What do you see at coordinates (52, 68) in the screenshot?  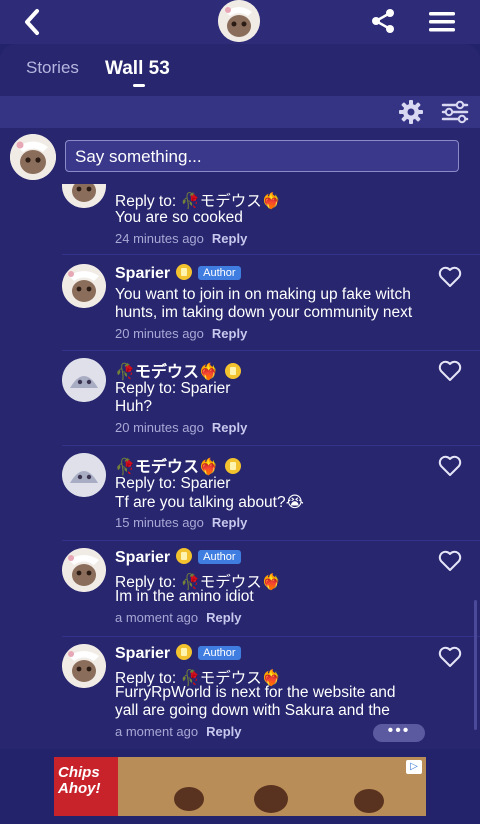 I see `tab-stories: Stories` at bounding box center [52, 68].